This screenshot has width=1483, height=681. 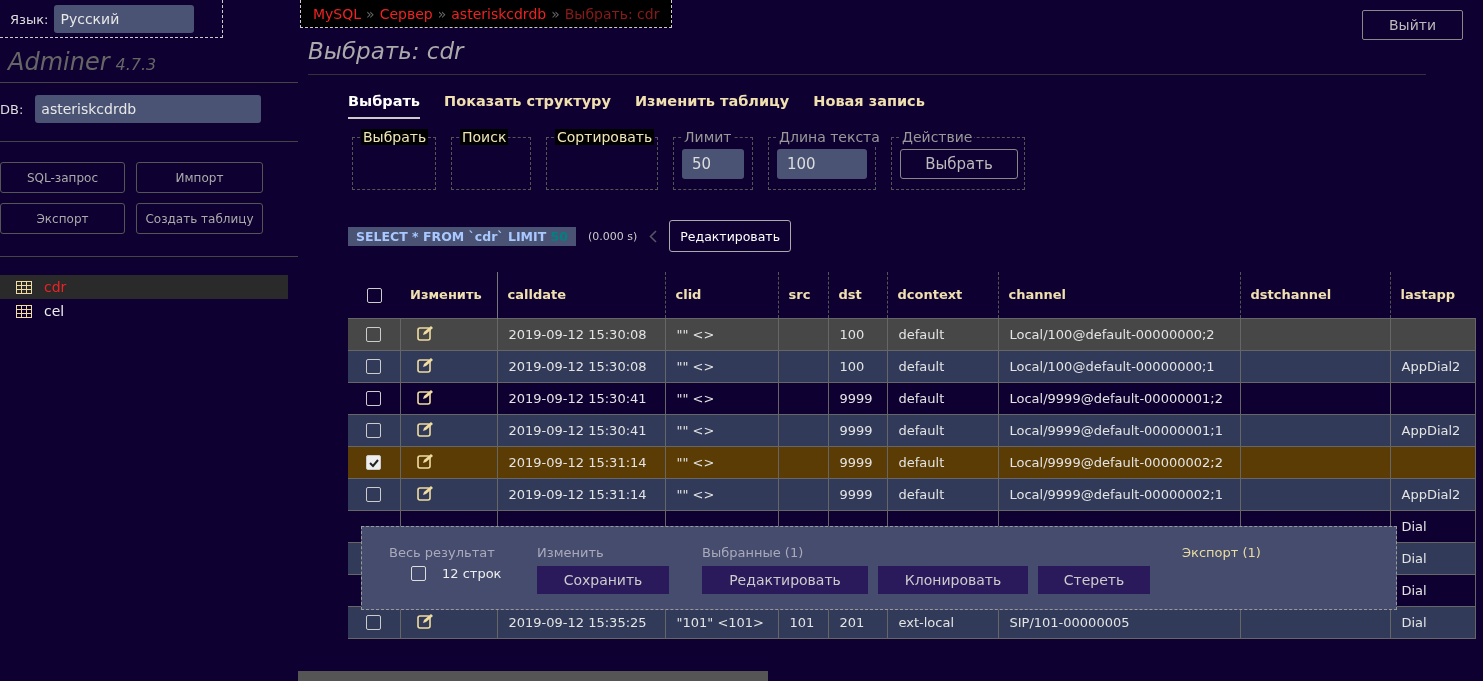 What do you see at coordinates (1094, 580) in the screenshot?
I see `action-button: Стереть` at bounding box center [1094, 580].